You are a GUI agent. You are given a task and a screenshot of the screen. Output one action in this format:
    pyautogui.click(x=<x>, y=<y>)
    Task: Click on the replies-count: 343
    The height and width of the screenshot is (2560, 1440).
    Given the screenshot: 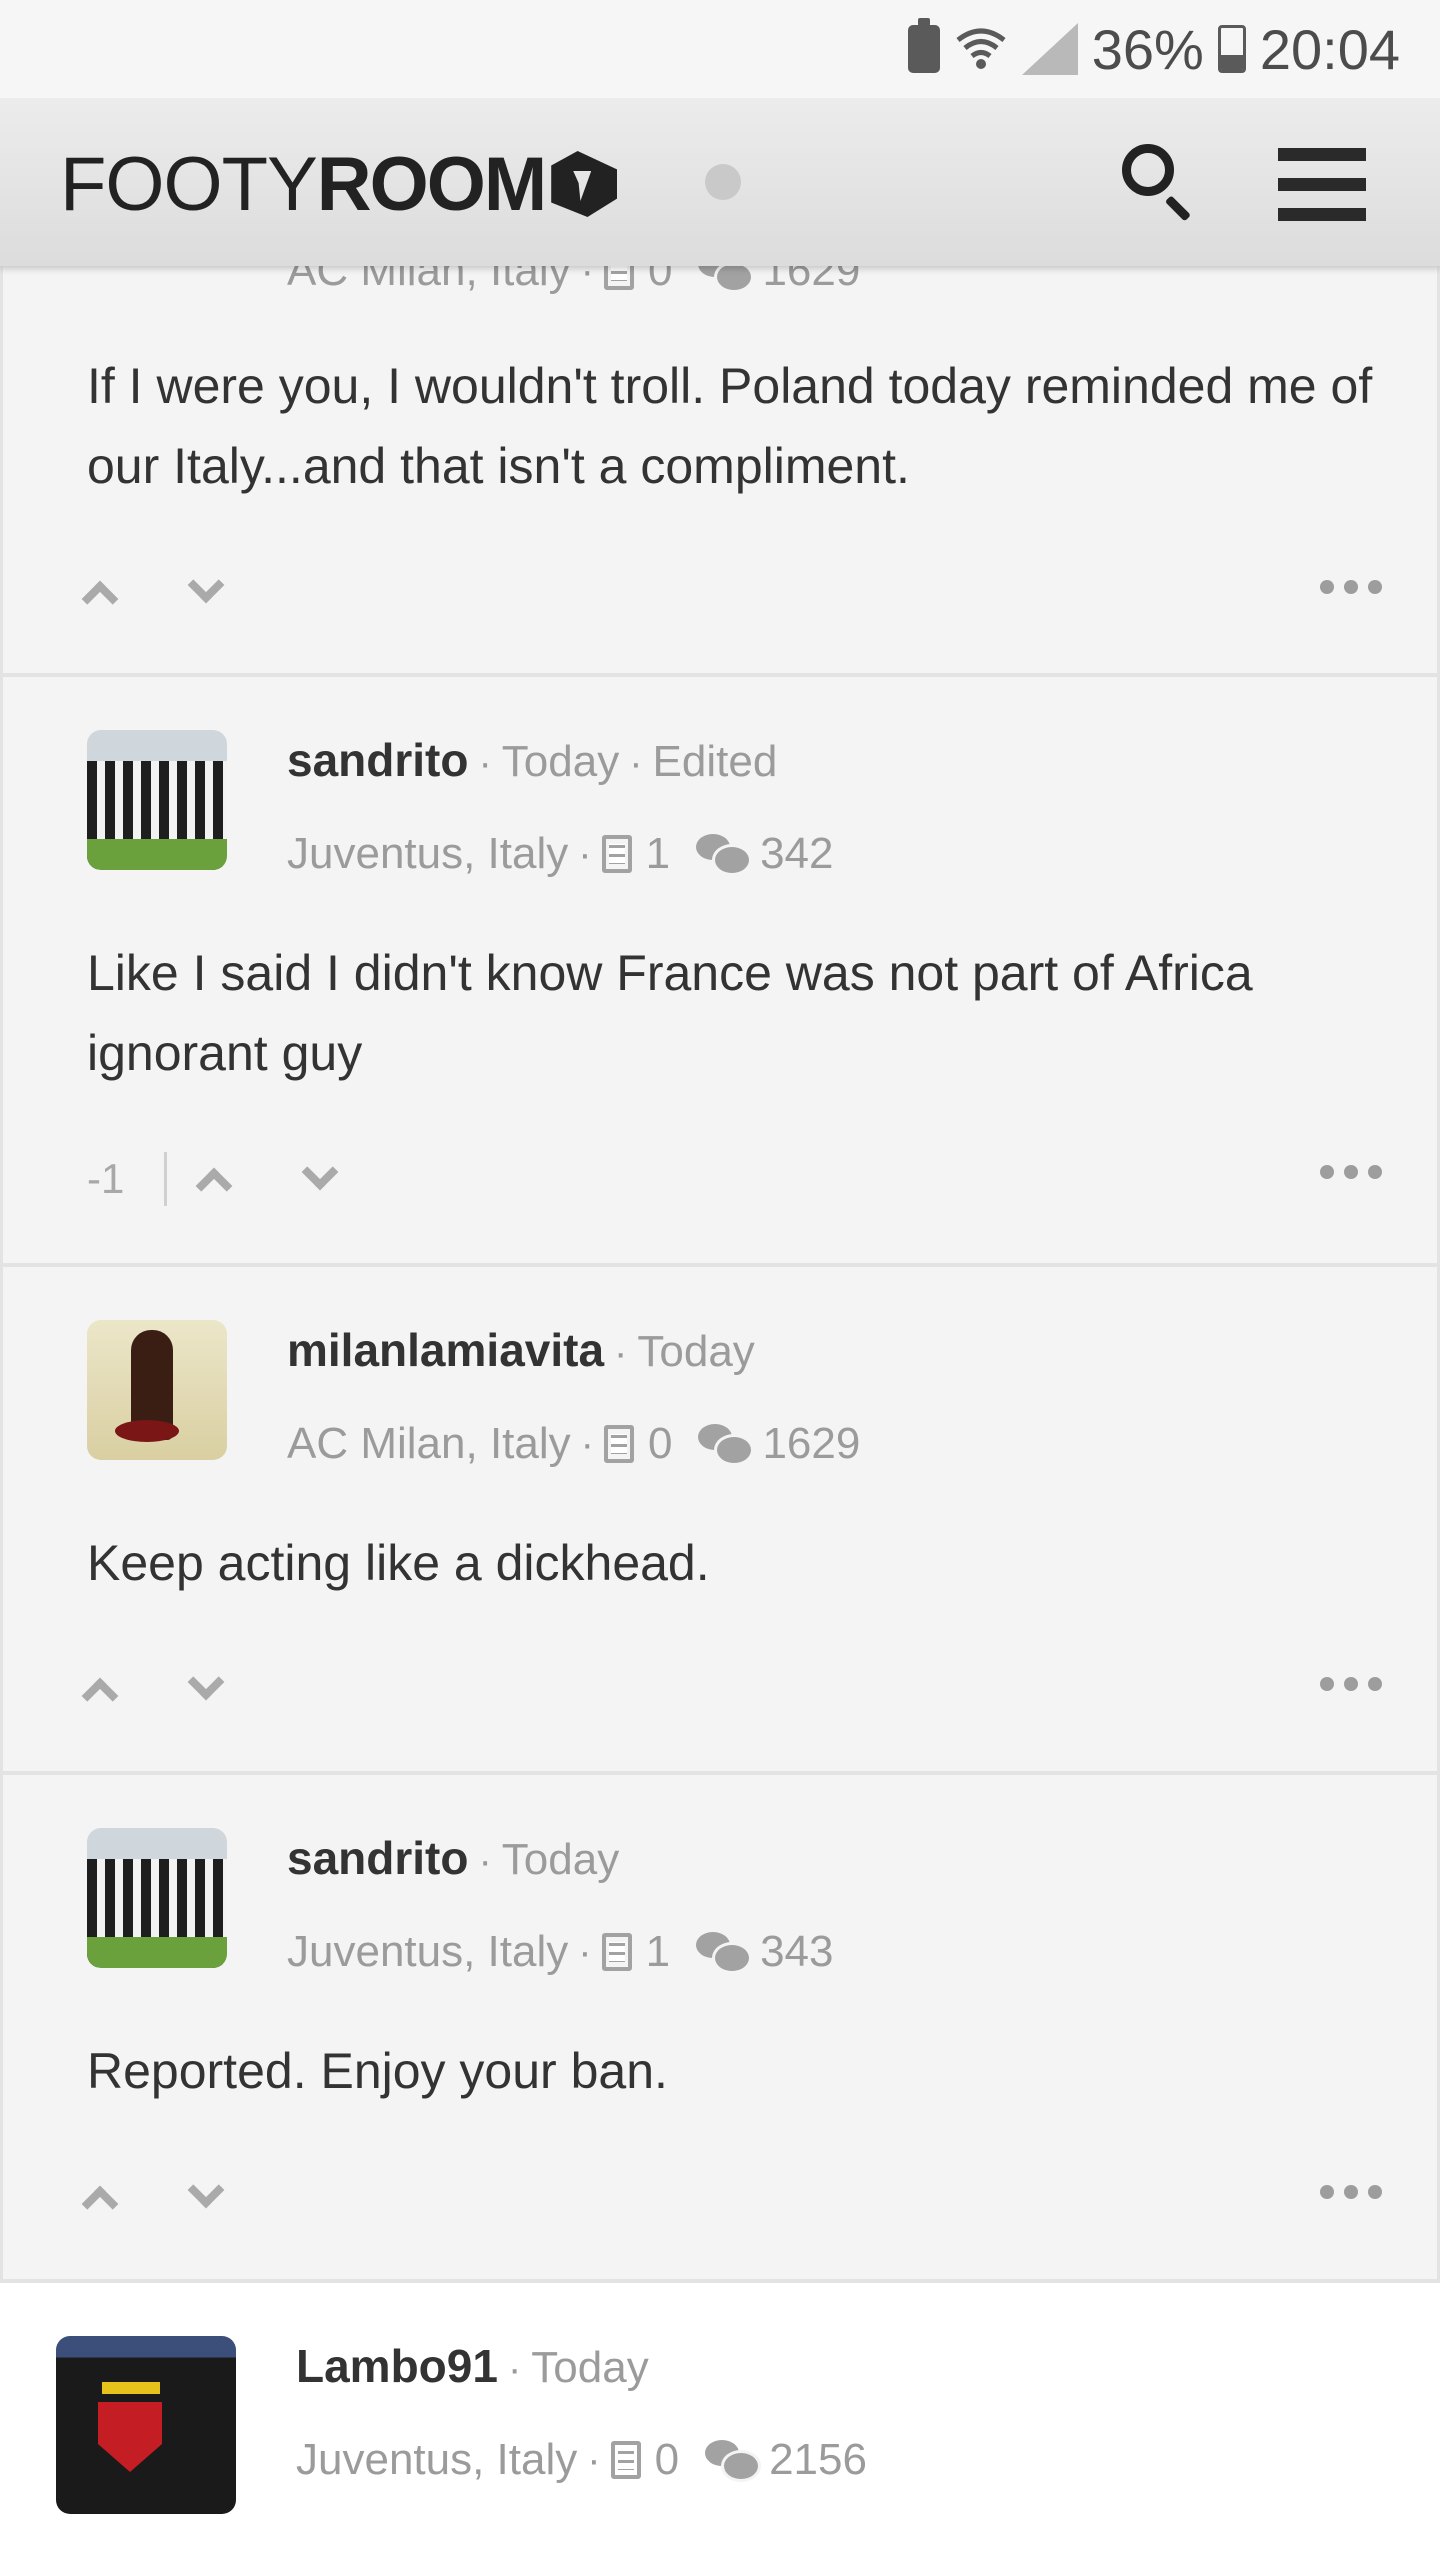 What is the action you would take?
    pyautogui.click(x=797, y=1951)
    